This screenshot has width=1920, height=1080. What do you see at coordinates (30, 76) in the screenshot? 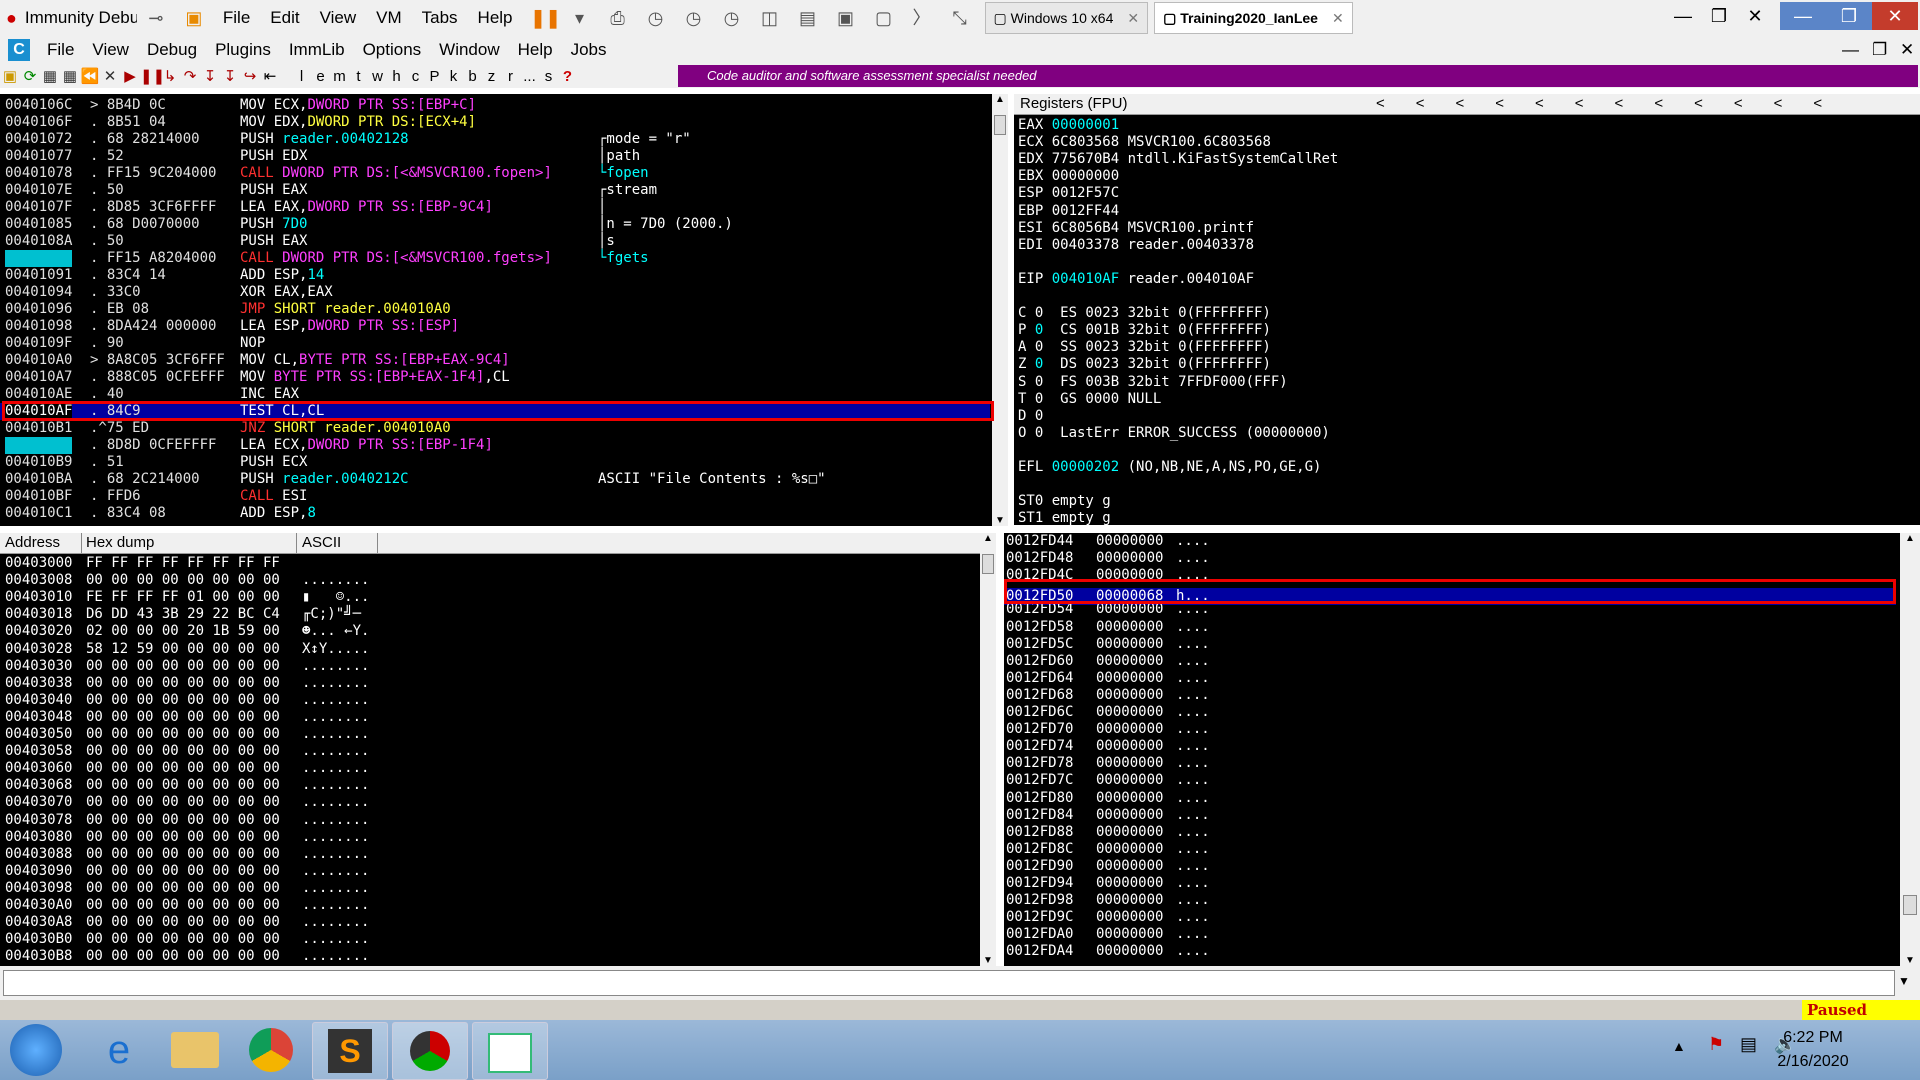
I see `restart-icon: ⟳` at bounding box center [30, 76].